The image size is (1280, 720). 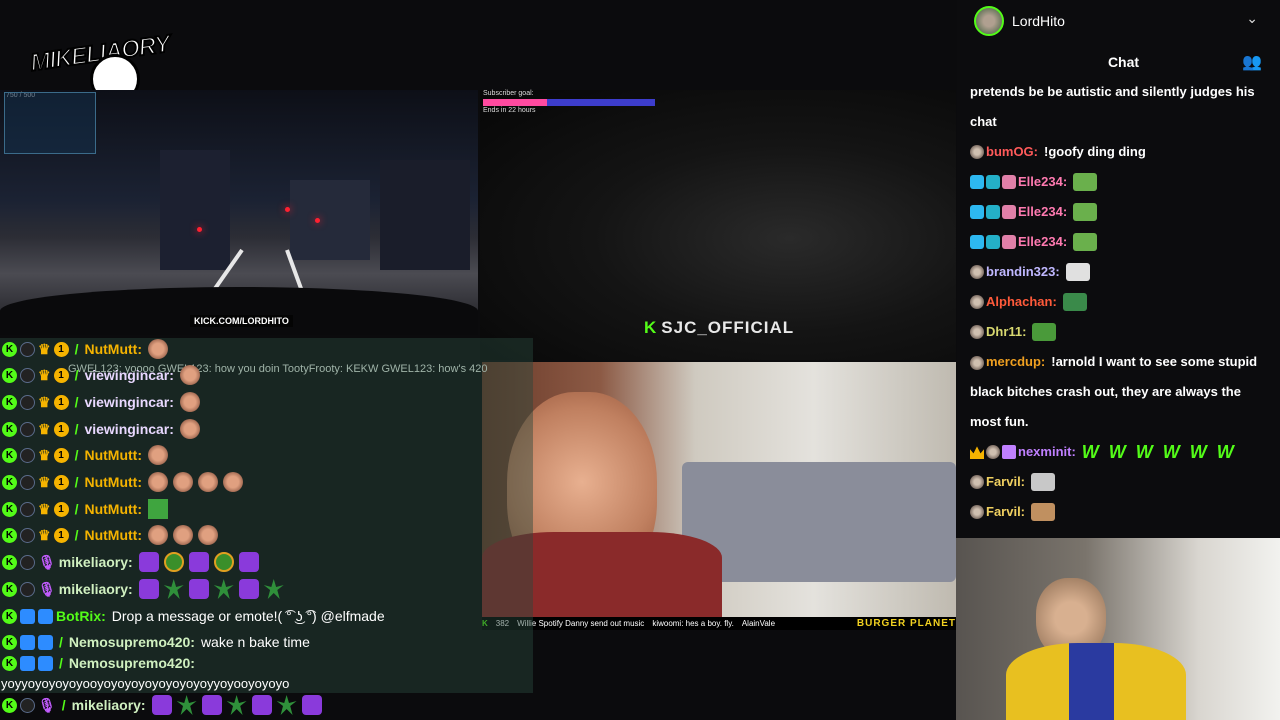 What do you see at coordinates (1085, 242) in the screenshot?
I see `emote-bat-icon` at bounding box center [1085, 242].